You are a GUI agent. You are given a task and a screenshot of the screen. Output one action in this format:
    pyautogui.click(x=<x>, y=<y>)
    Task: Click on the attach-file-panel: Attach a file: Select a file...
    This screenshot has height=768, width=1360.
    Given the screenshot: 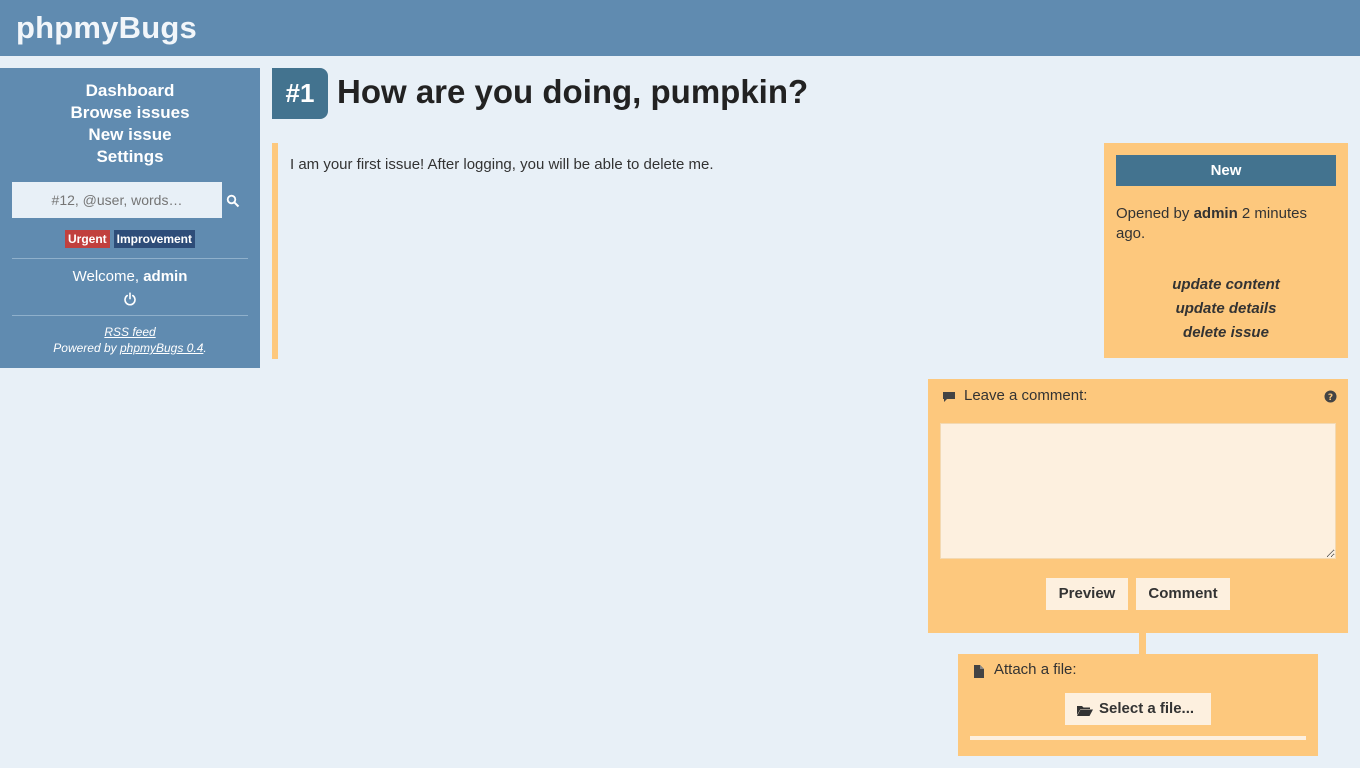 What is the action you would take?
    pyautogui.click(x=1138, y=705)
    